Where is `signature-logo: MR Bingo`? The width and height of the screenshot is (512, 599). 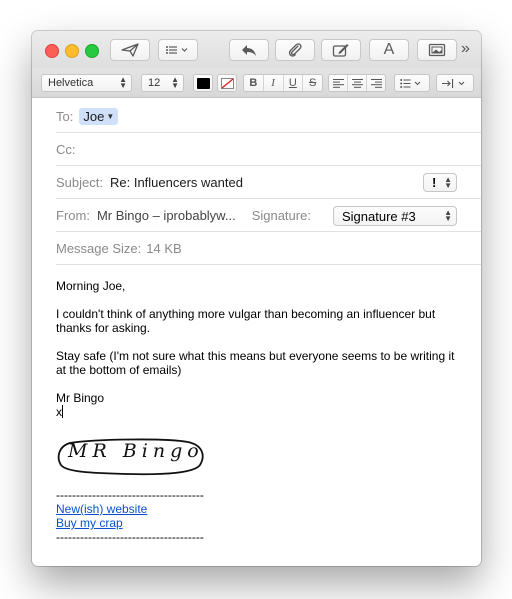 signature-logo: MR Bingo is located at coordinates (131, 456).